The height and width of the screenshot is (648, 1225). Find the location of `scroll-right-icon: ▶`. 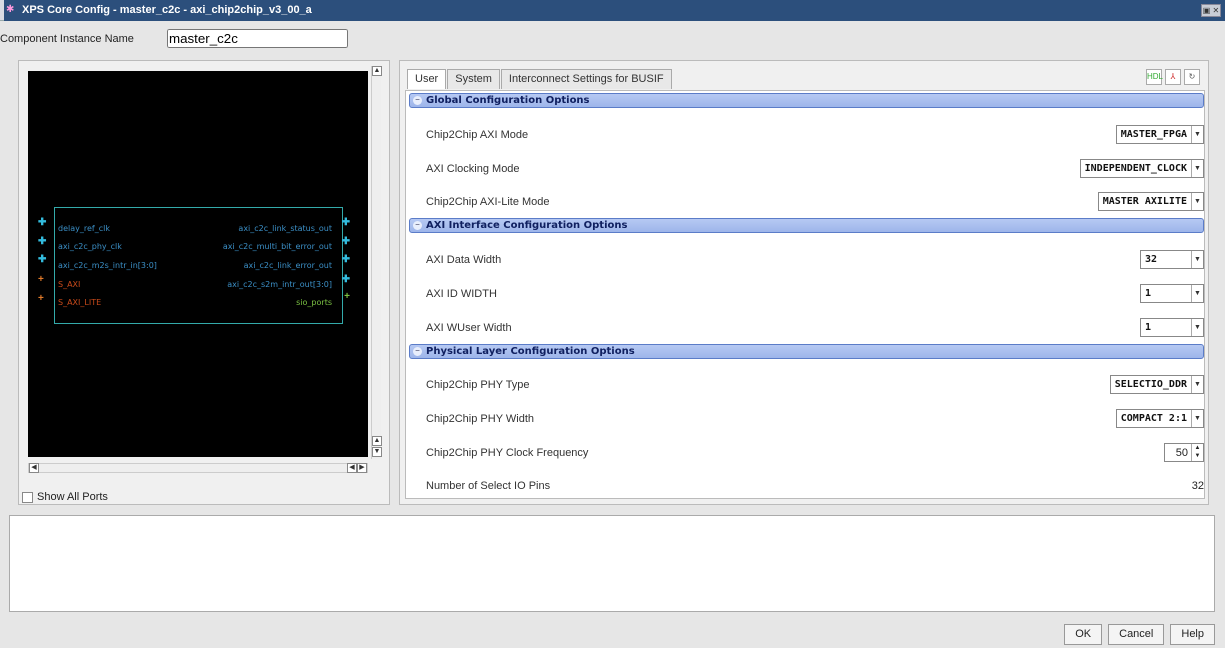

scroll-right-icon: ▶ is located at coordinates (362, 468).